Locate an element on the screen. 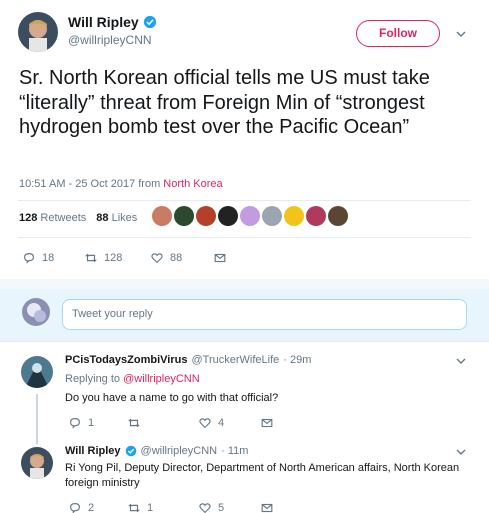 This screenshot has height=513, width=489. reply-action: 18 is located at coordinates (38, 258).